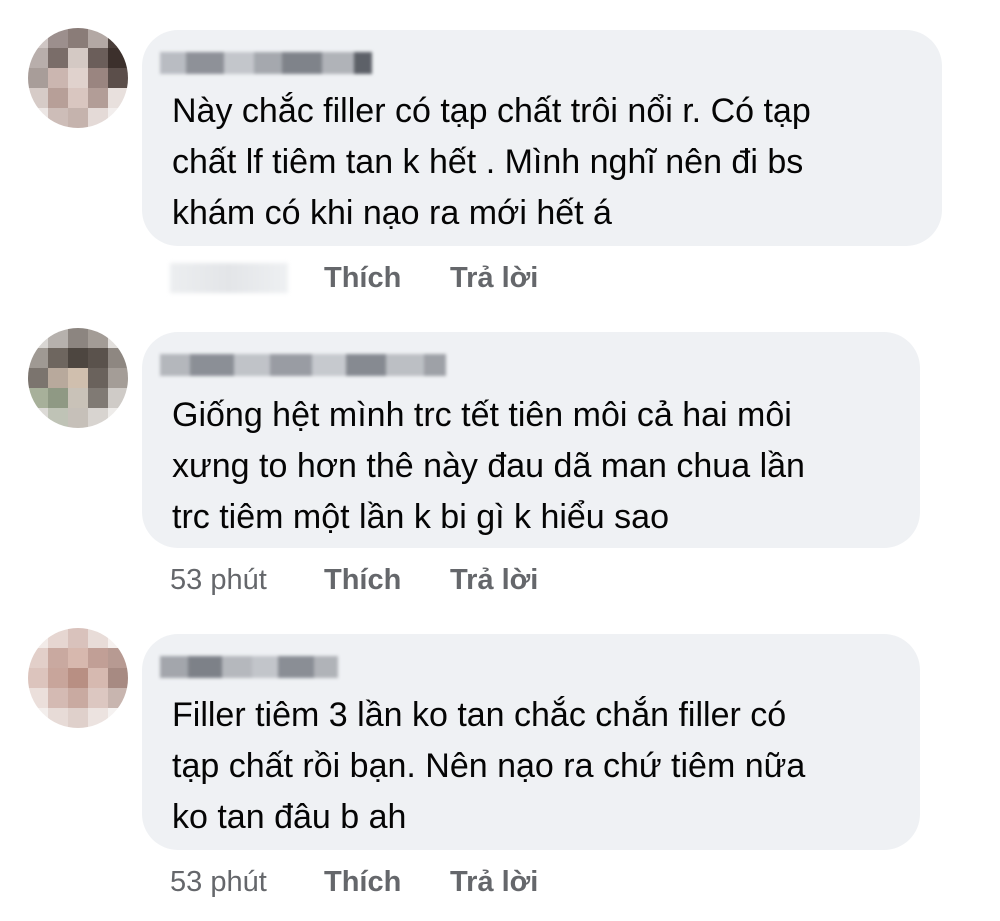 Image resolution: width=1000 pixels, height=921 pixels. I want to click on timestamp-redacted, so click(229, 278).